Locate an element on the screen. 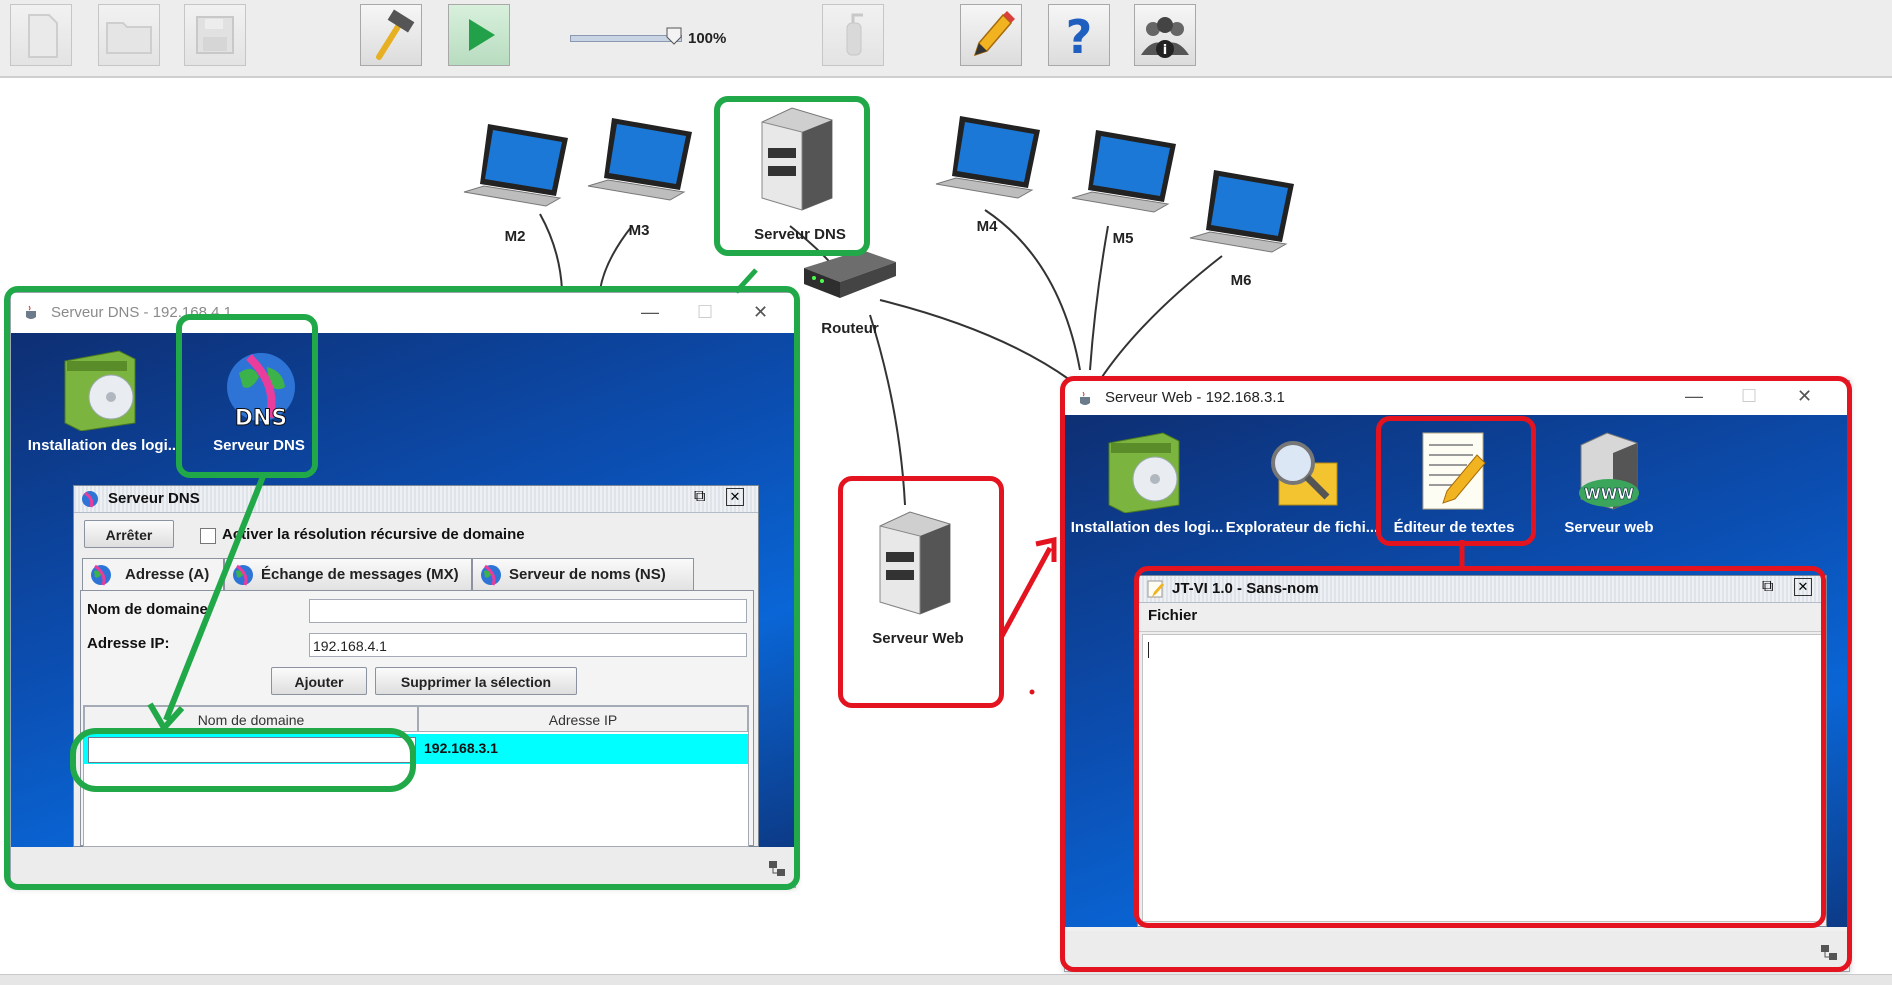 The image size is (1892, 985). annotation-box-web-node is located at coordinates (921, 592).